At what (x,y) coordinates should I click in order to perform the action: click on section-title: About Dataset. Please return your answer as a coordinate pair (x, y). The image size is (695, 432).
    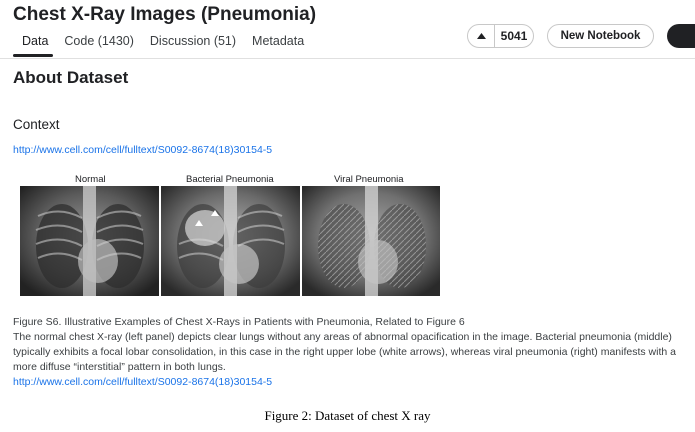
    Looking at the image, I should click on (71, 77).